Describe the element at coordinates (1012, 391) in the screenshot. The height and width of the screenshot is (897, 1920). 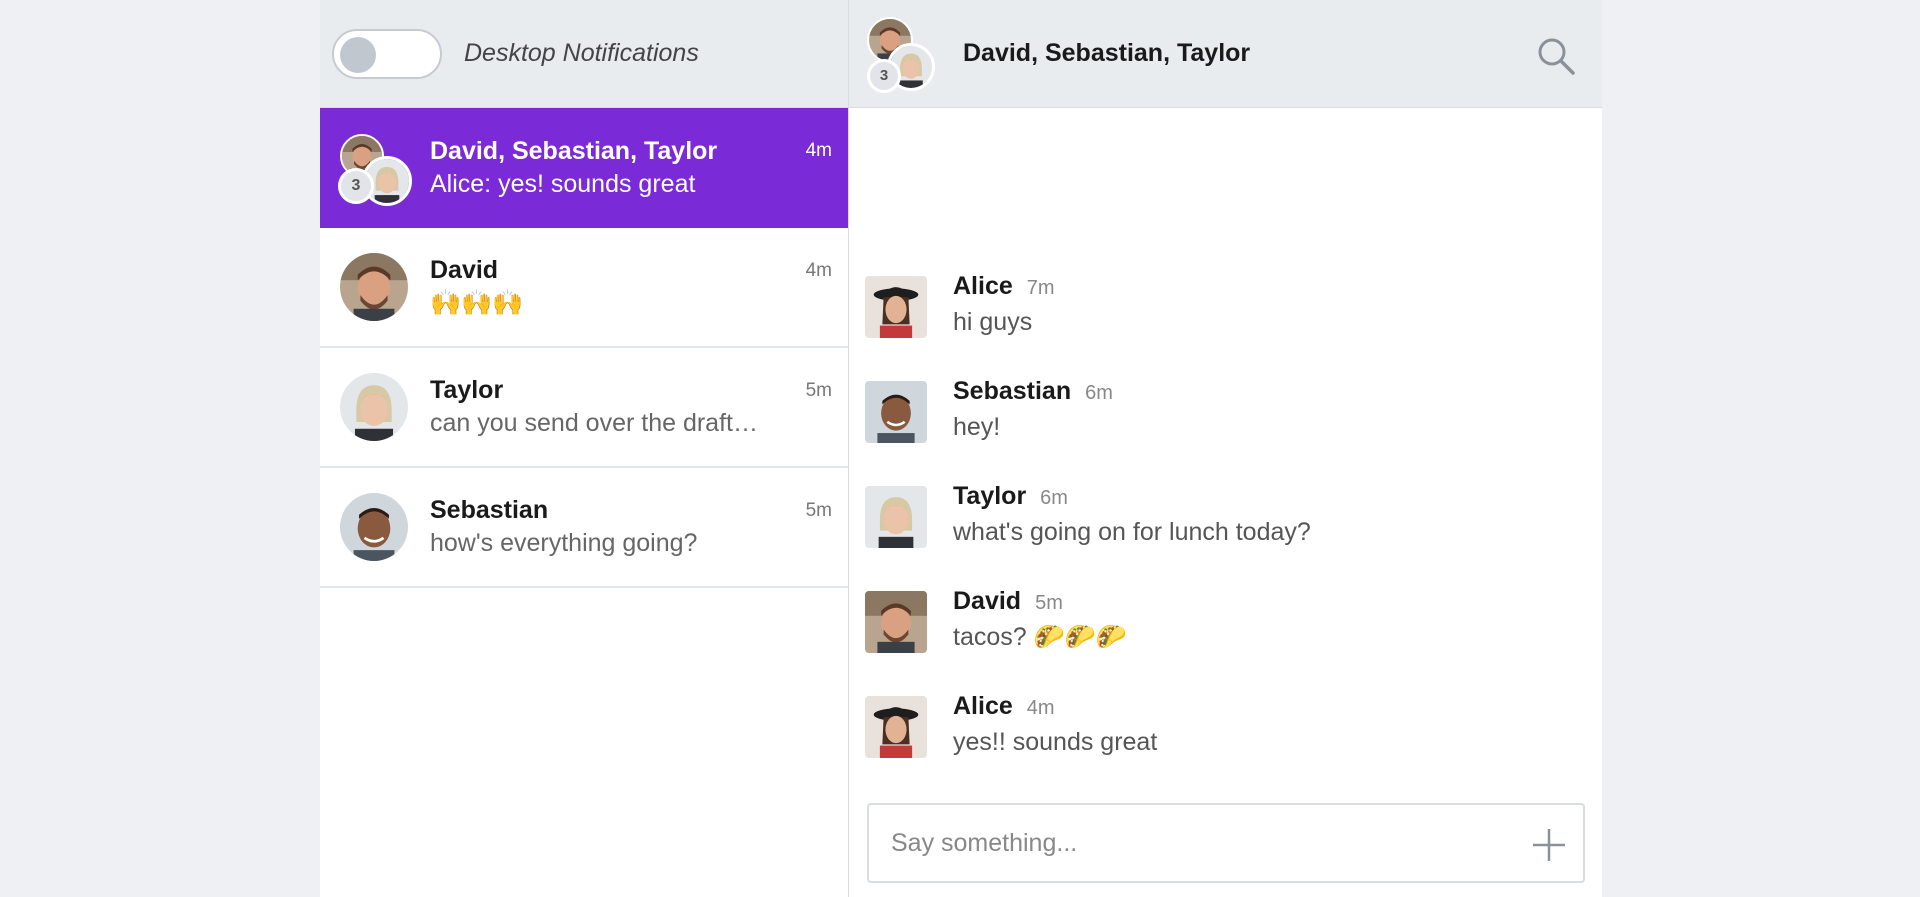
I see `message-author: Sebastian` at that location.